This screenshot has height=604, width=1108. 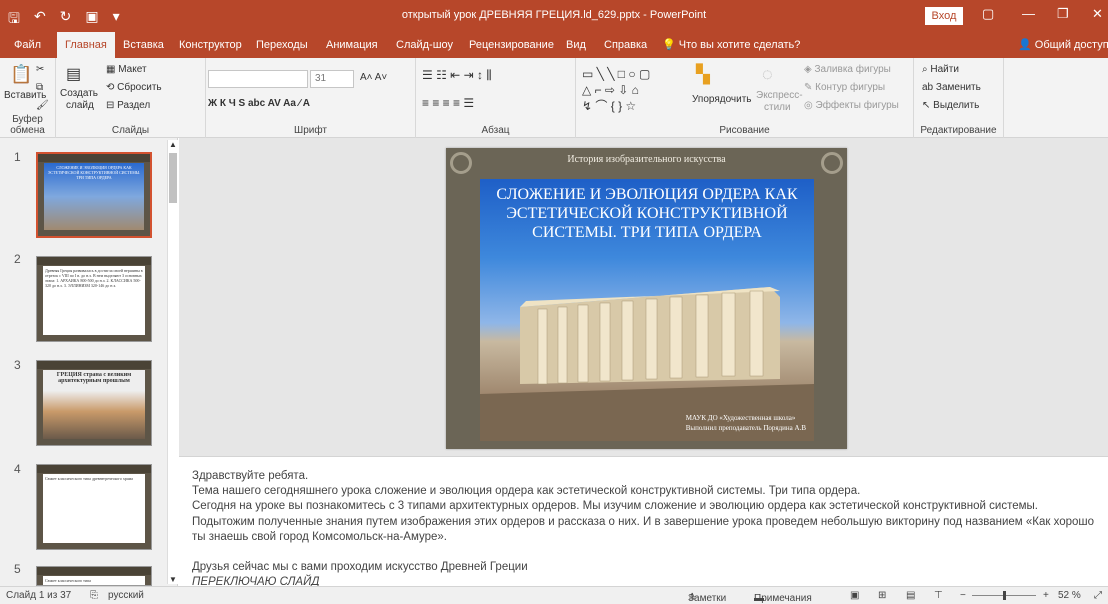 I want to click on cursor-icon: ↖, so click(x=926, y=105).